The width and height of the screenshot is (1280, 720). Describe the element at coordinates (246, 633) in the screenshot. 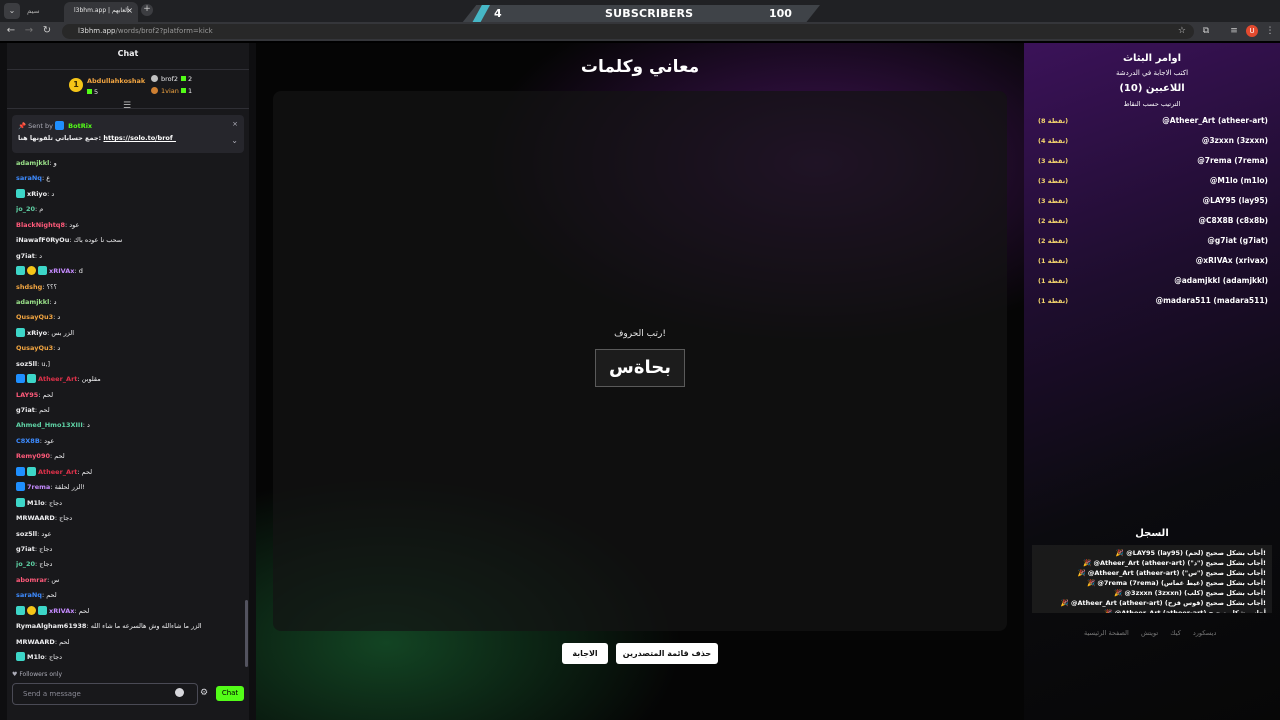

I see `chat-scrollbar` at that location.